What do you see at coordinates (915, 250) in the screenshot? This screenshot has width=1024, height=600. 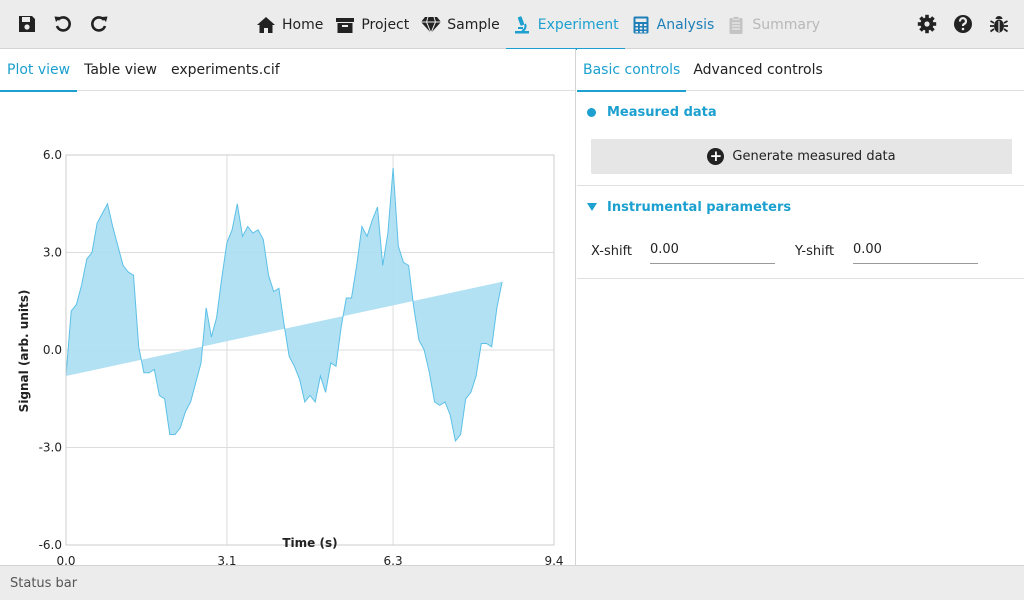 I see `y-shift-field` at bounding box center [915, 250].